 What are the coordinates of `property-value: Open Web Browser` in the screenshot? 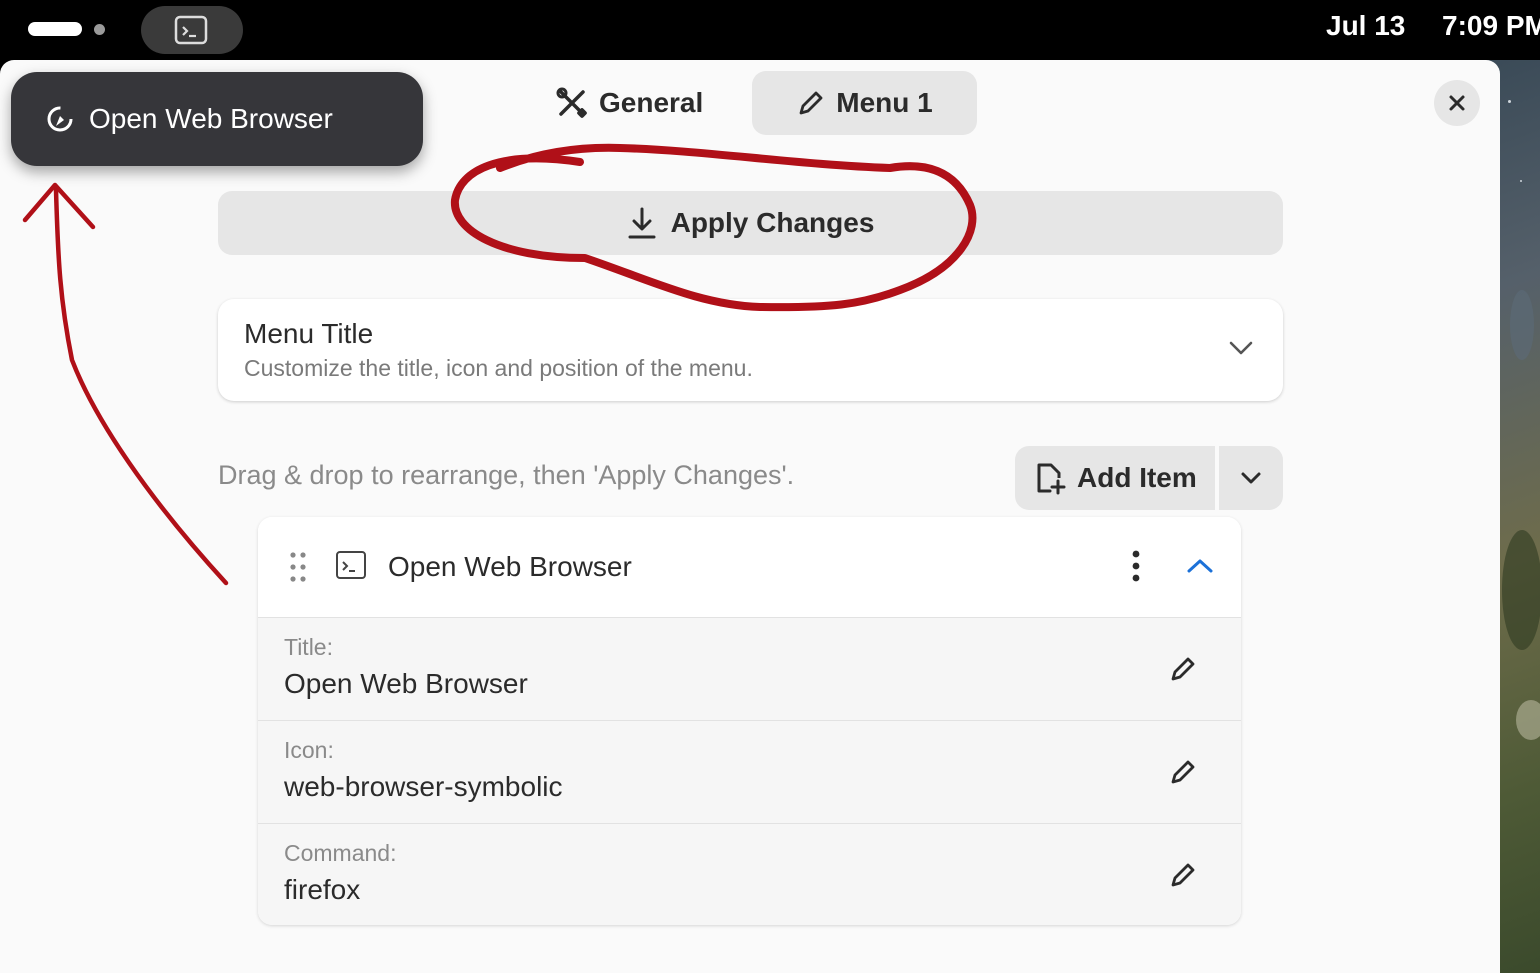 It's located at (406, 683).